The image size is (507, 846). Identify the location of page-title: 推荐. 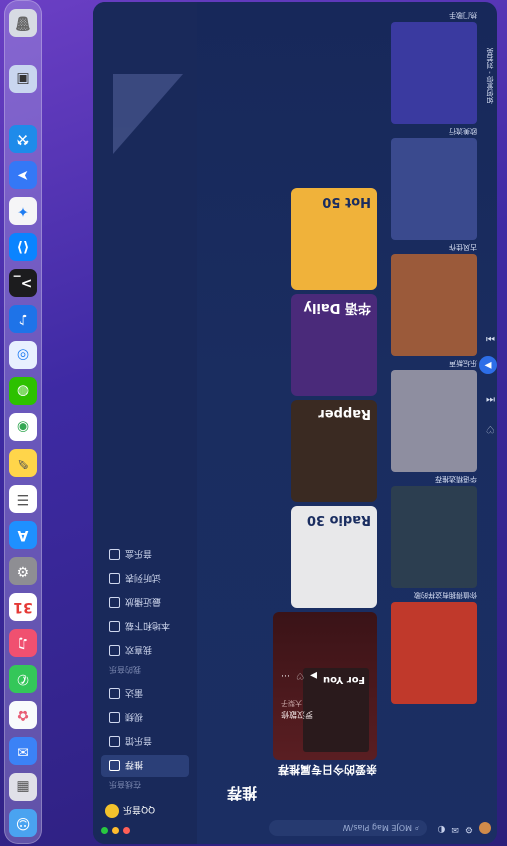
(241, 793).